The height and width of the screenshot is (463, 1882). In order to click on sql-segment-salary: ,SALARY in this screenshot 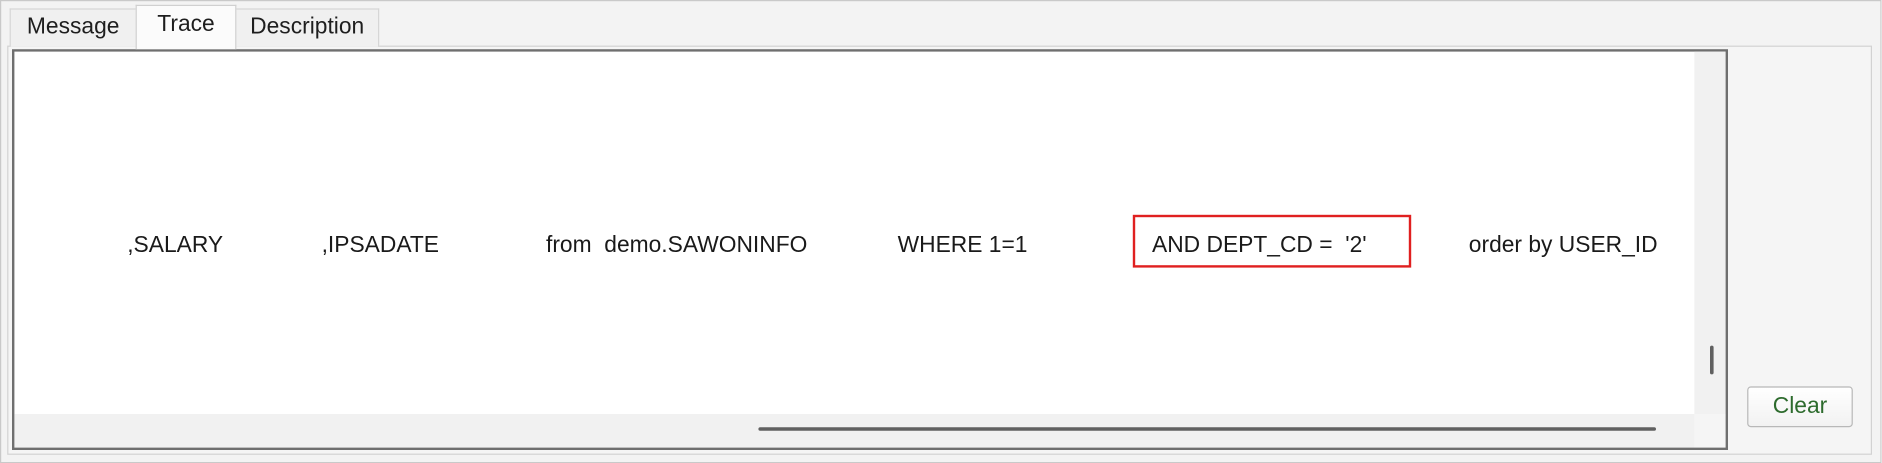, I will do `click(175, 245)`.